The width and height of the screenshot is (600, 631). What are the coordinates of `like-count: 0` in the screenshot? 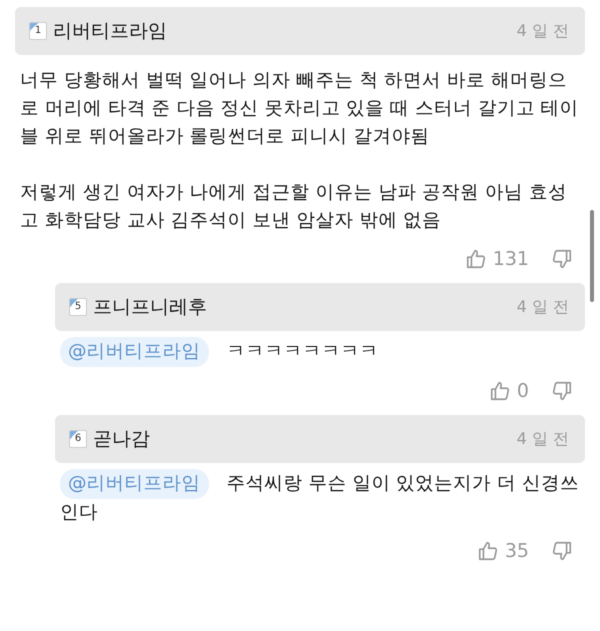 It's located at (522, 391).